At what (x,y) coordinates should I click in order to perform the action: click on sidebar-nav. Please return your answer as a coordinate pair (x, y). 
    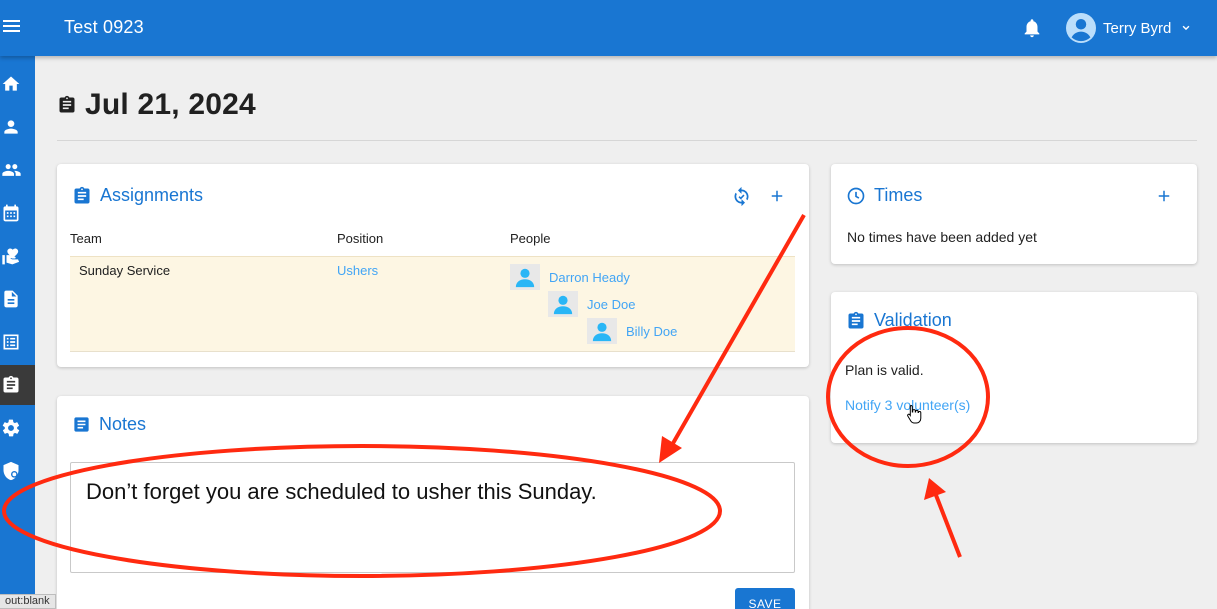
    Looking at the image, I should click on (17, 332).